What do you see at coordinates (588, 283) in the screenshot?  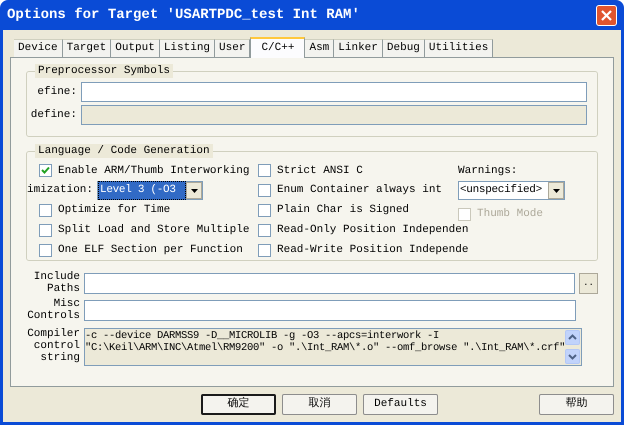 I see `browse-button: ..` at bounding box center [588, 283].